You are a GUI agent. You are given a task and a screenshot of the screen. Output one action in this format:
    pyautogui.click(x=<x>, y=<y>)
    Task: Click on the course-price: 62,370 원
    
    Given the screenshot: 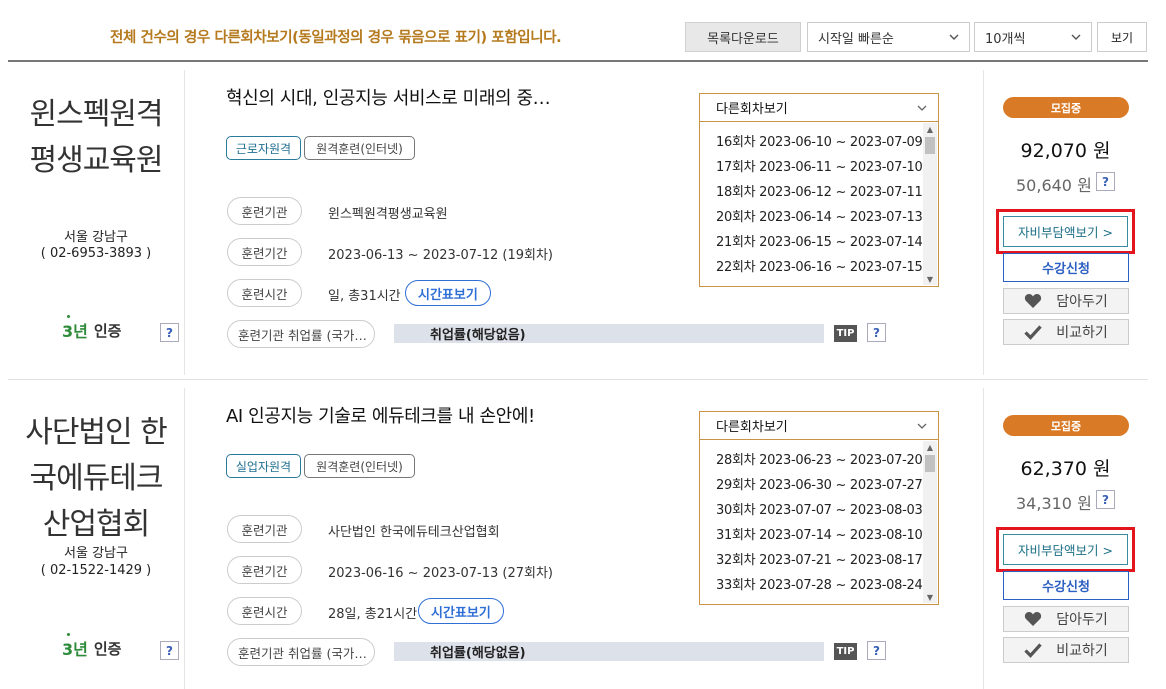 What is the action you would take?
    pyautogui.click(x=1065, y=469)
    